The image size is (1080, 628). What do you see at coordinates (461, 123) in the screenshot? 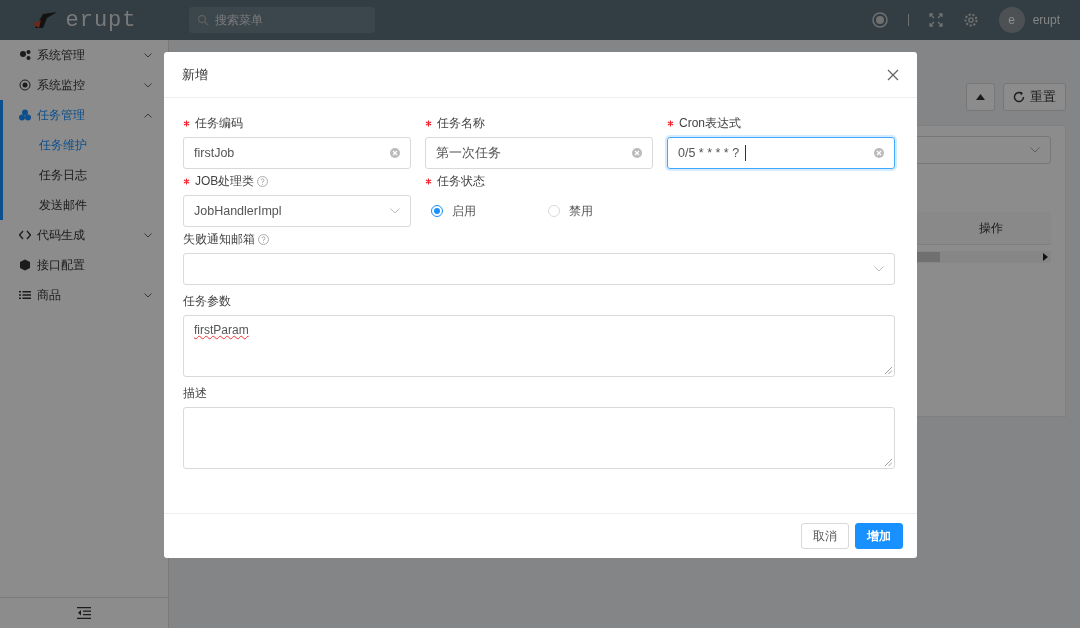
I see `field-label: 任务名称` at bounding box center [461, 123].